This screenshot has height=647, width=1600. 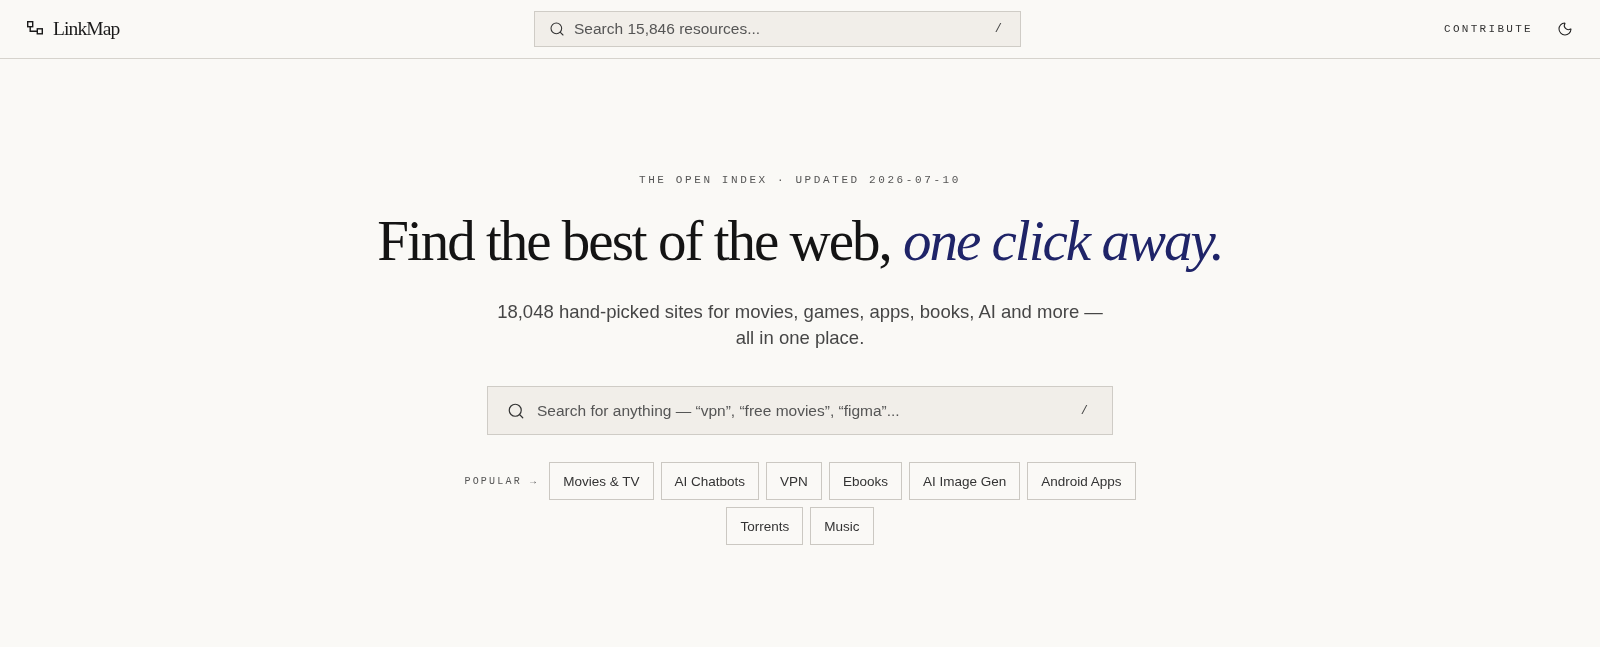 I want to click on tag-chip: Ebooks, so click(x=865, y=481).